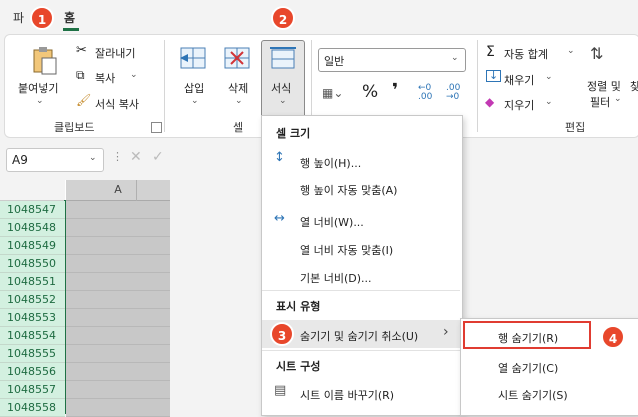 Image resolution: width=638 pixels, height=417 pixels. Describe the element at coordinates (158, 157) in the screenshot. I see `confirm-entry-icon: ✓` at that location.